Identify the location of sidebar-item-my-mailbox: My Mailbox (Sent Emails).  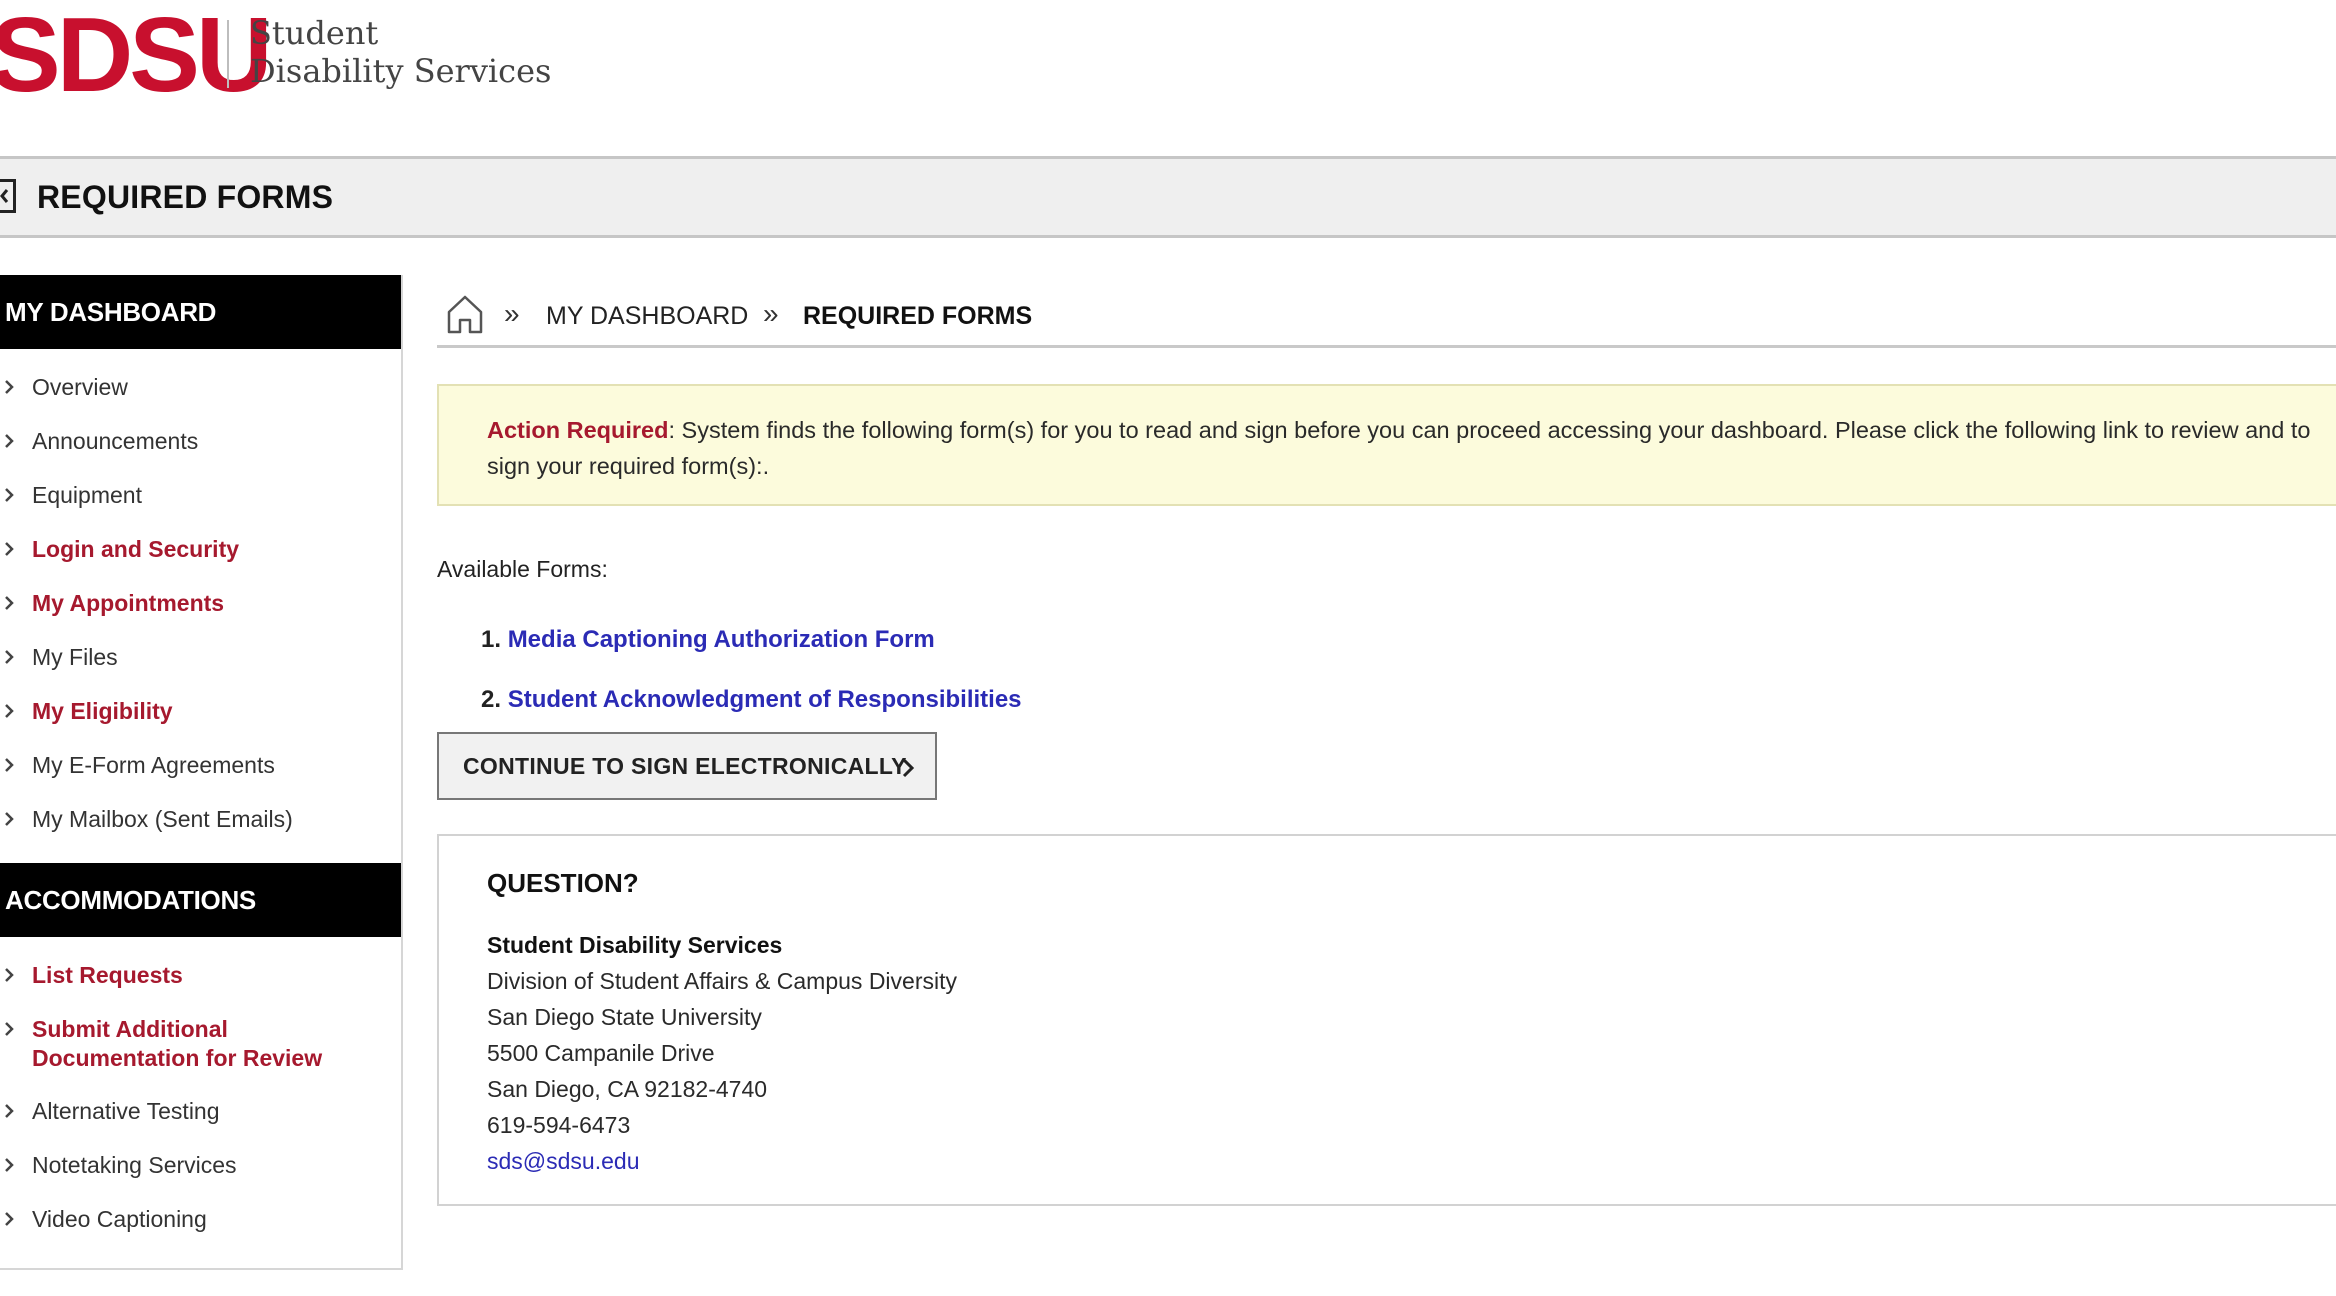
(200, 820).